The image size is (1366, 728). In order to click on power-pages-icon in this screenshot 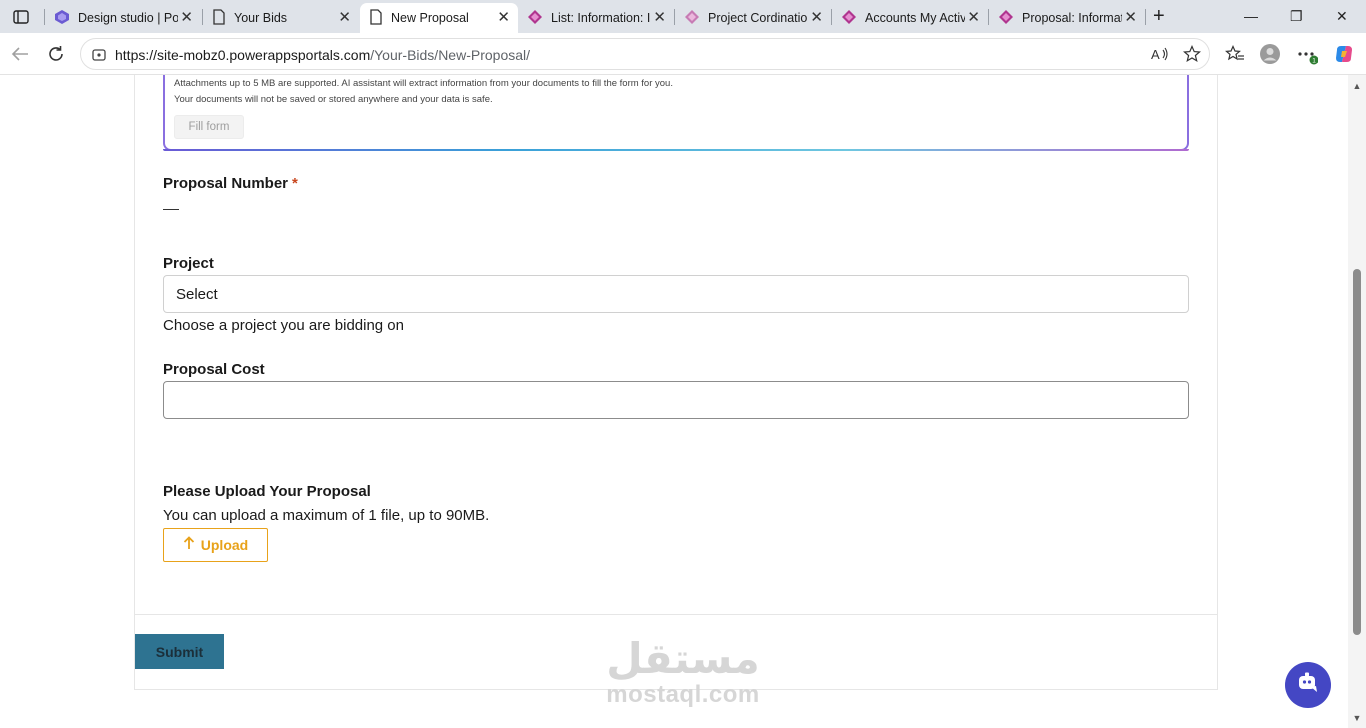, I will do `click(62, 18)`.